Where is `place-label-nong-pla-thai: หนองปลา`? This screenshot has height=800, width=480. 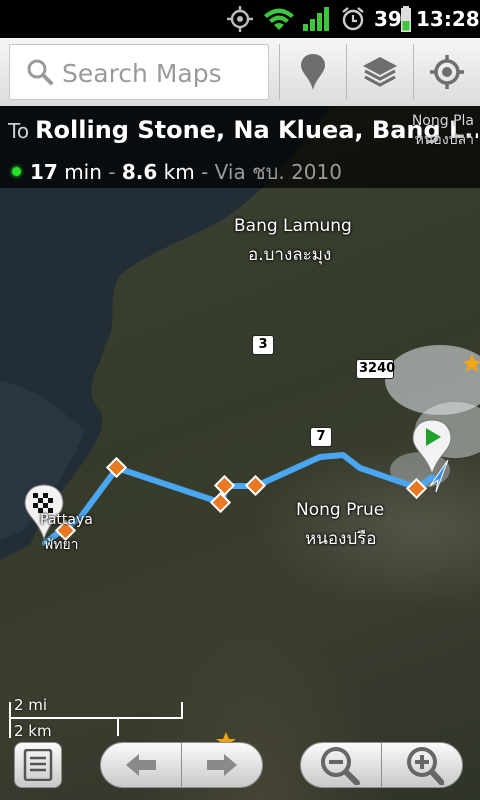
place-label-nong-pla-thai: หนองปลา is located at coordinates (444, 140).